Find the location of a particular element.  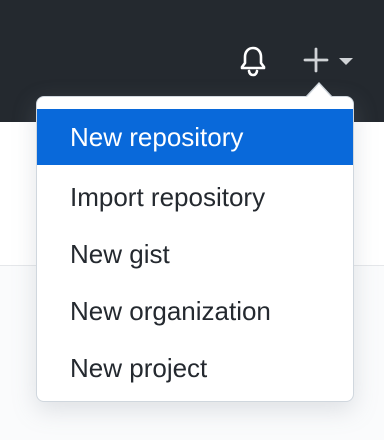

create-new-button is located at coordinates (329, 60).